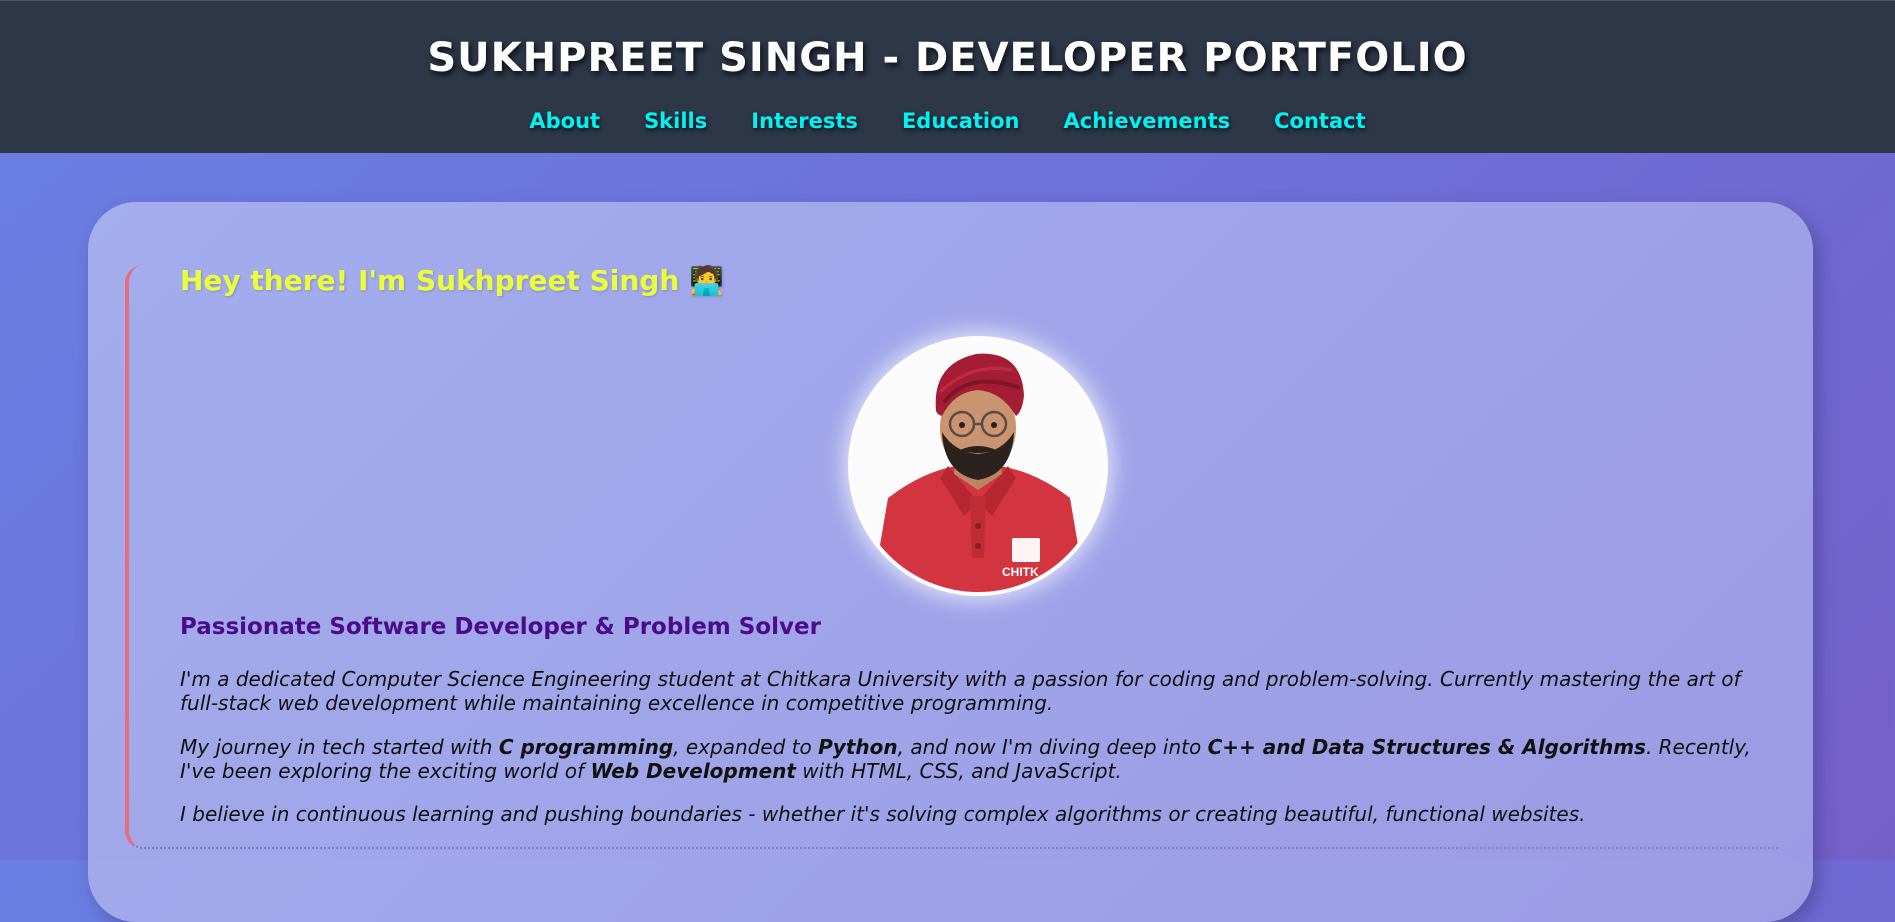 The height and width of the screenshot is (922, 1895). Describe the element at coordinates (1320, 121) in the screenshot. I see `nav-contact: Contact` at that location.